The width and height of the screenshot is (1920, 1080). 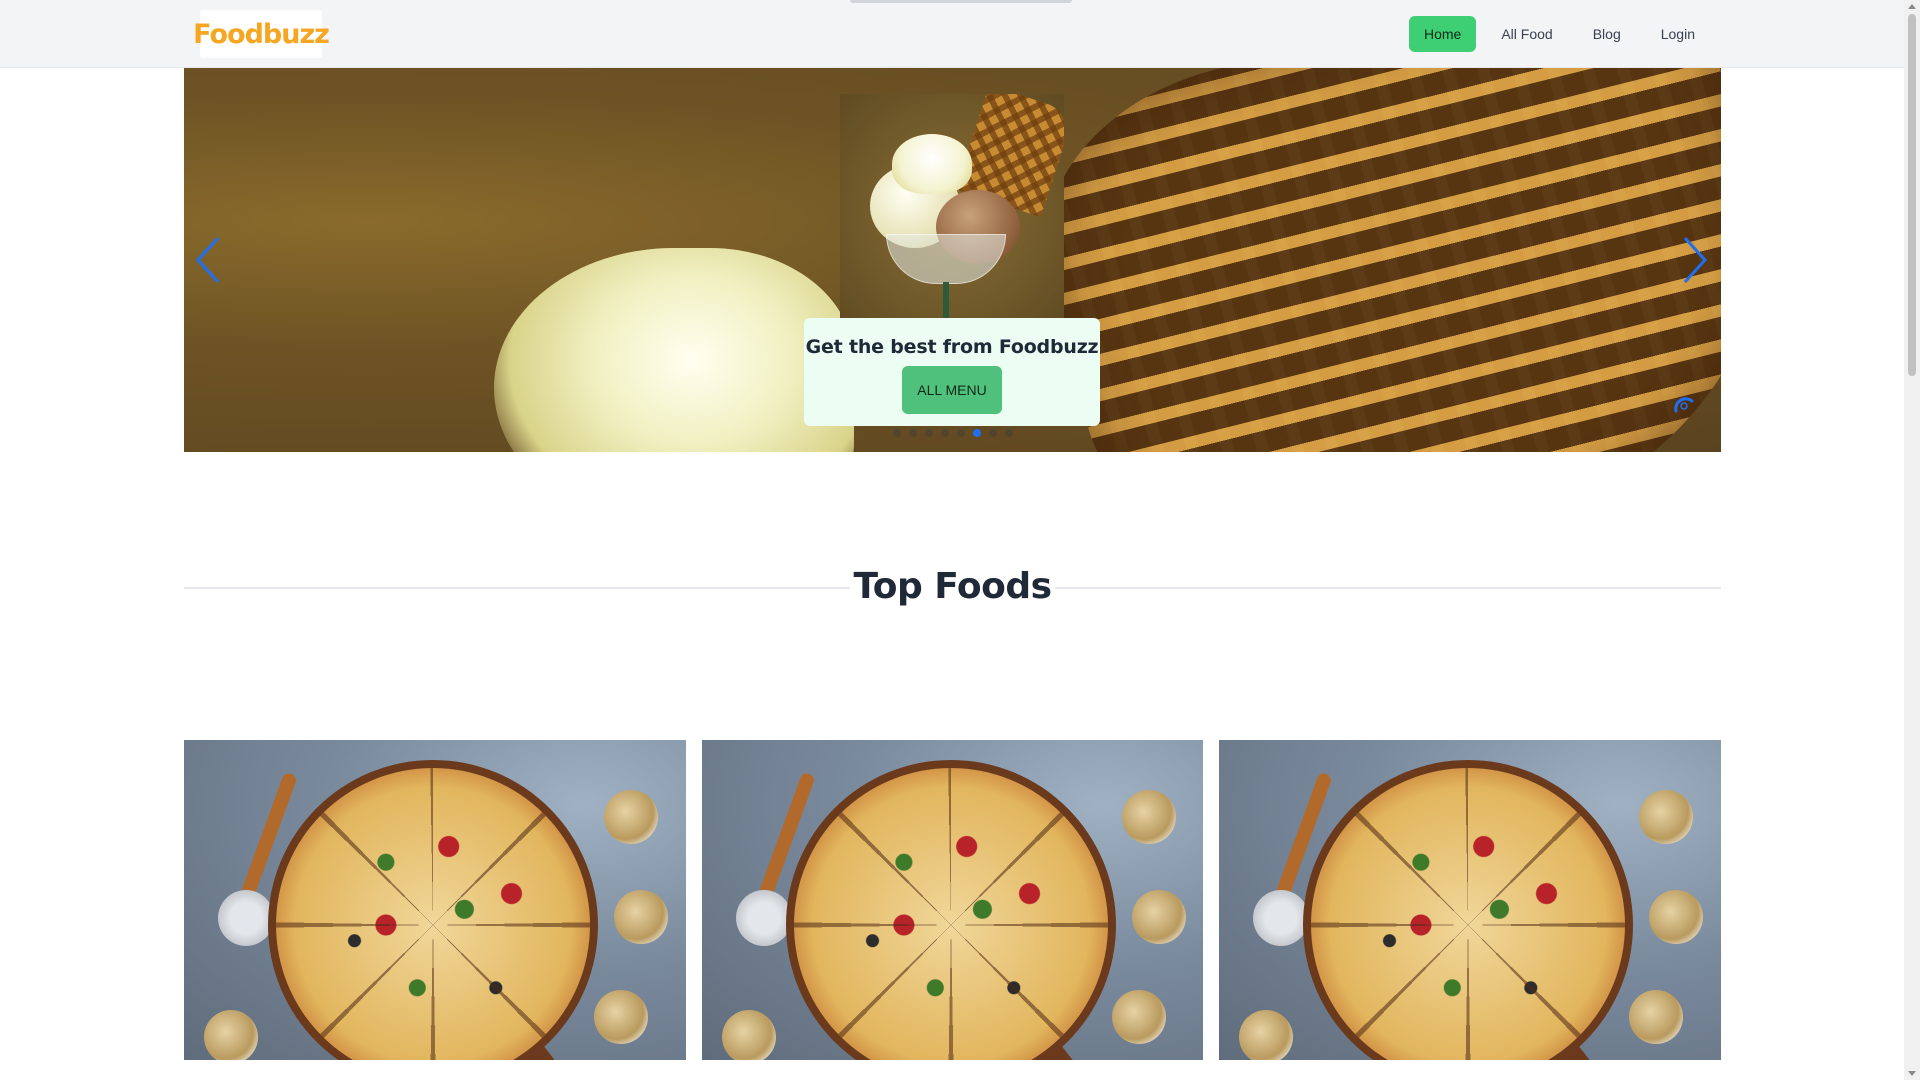 I want to click on carousel-next-button, so click(x=1694, y=260).